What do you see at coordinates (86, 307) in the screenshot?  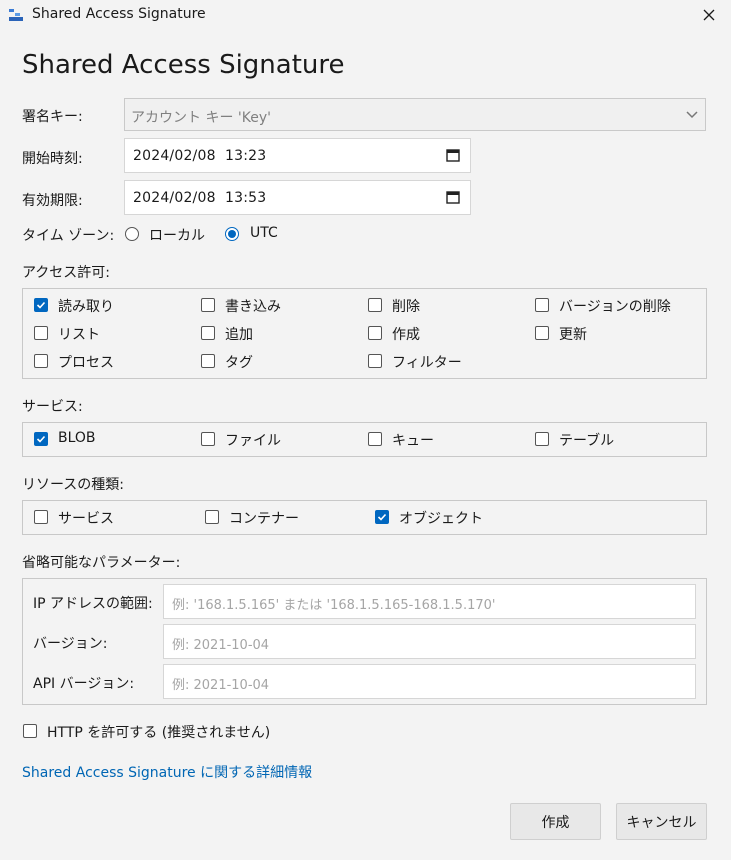 I see `permission-label: 読み取り` at bounding box center [86, 307].